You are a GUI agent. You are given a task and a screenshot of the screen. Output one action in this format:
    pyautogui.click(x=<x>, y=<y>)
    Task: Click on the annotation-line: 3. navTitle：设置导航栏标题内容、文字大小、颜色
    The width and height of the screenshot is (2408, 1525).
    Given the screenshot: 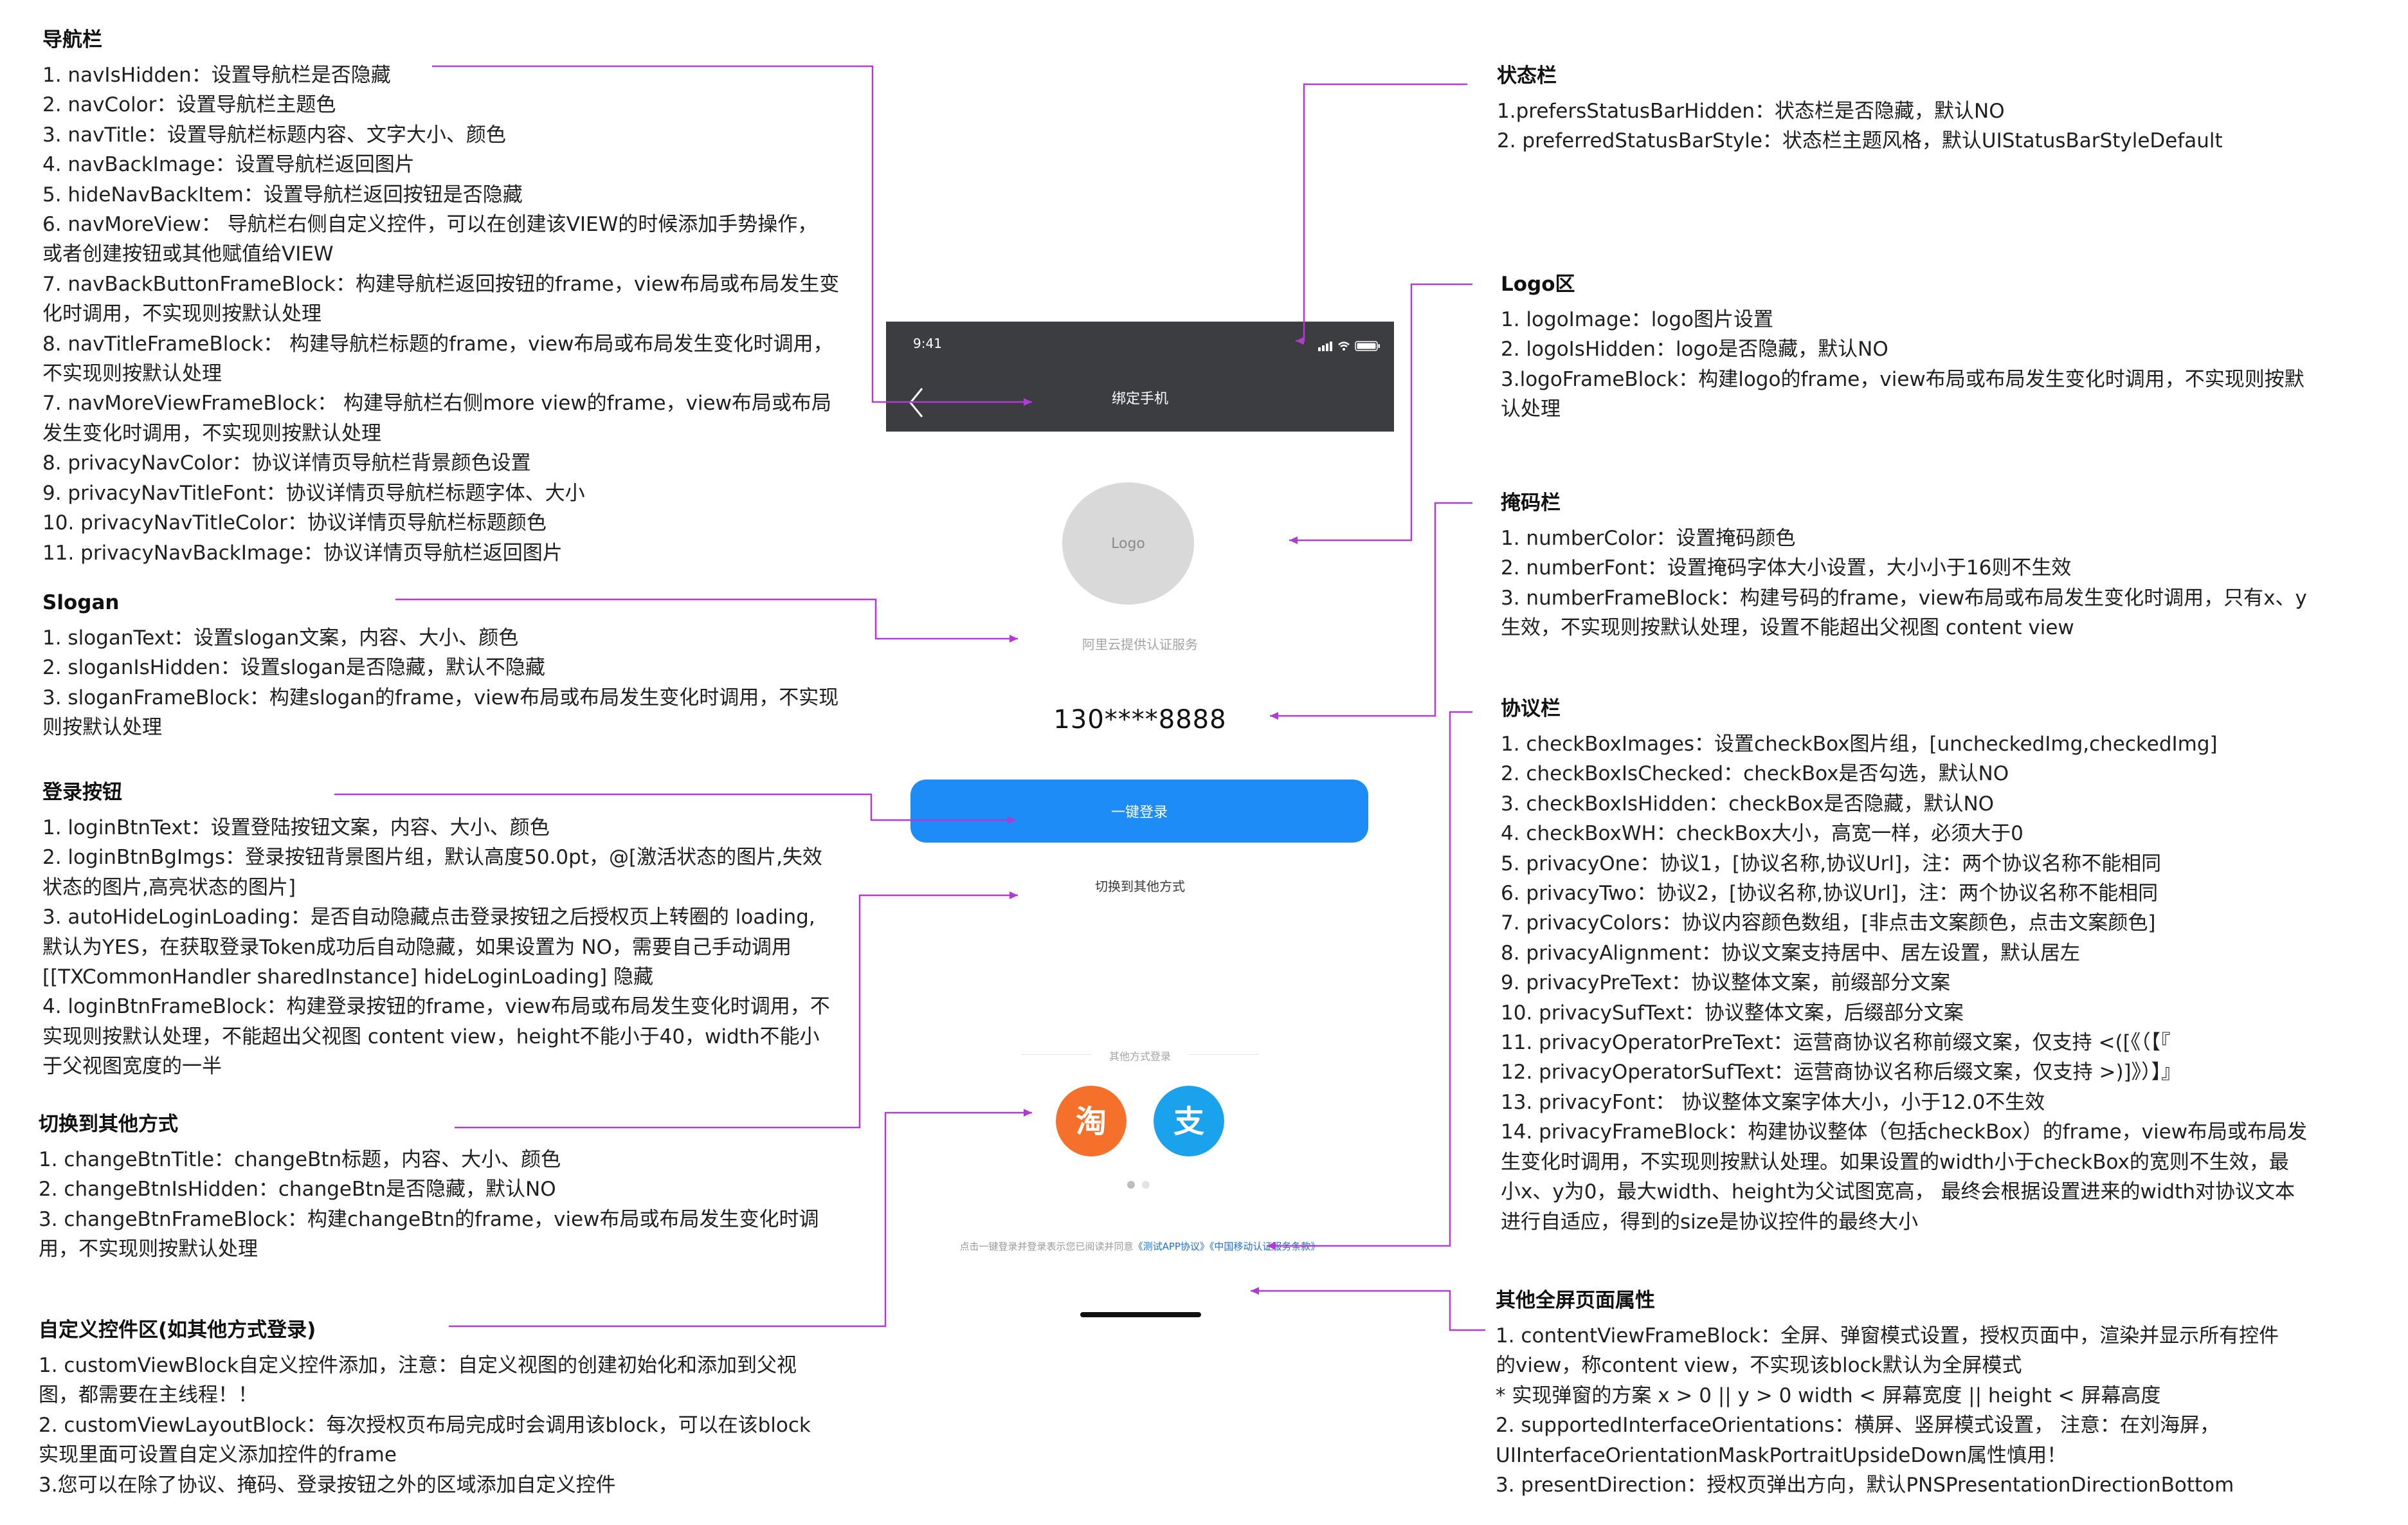 What is the action you would take?
    pyautogui.click(x=274, y=135)
    